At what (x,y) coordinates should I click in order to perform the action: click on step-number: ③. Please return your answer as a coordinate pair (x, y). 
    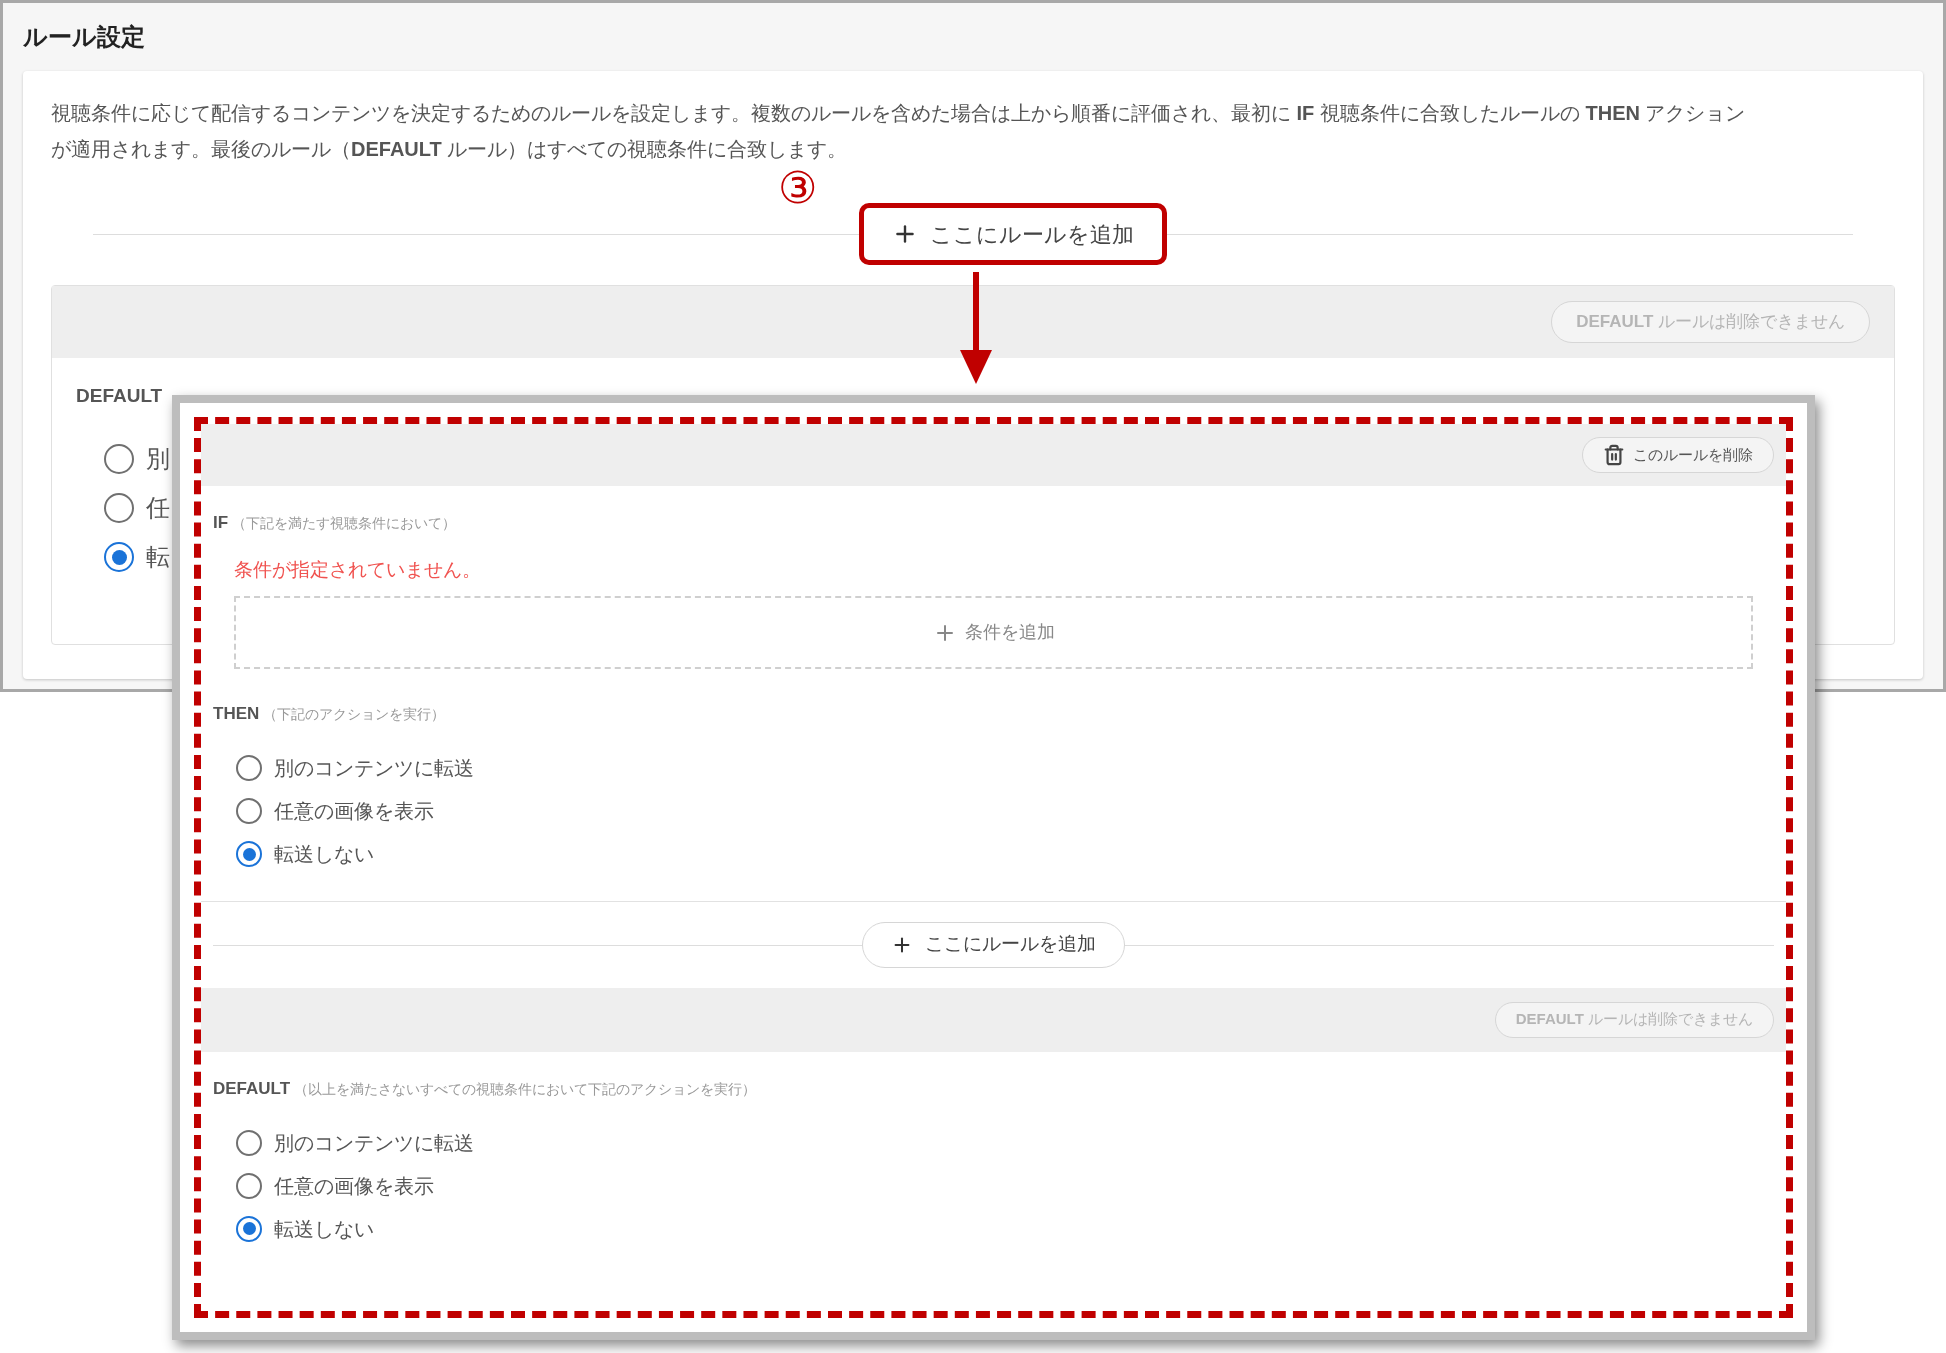
    Looking at the image, I should click on (797, 188).